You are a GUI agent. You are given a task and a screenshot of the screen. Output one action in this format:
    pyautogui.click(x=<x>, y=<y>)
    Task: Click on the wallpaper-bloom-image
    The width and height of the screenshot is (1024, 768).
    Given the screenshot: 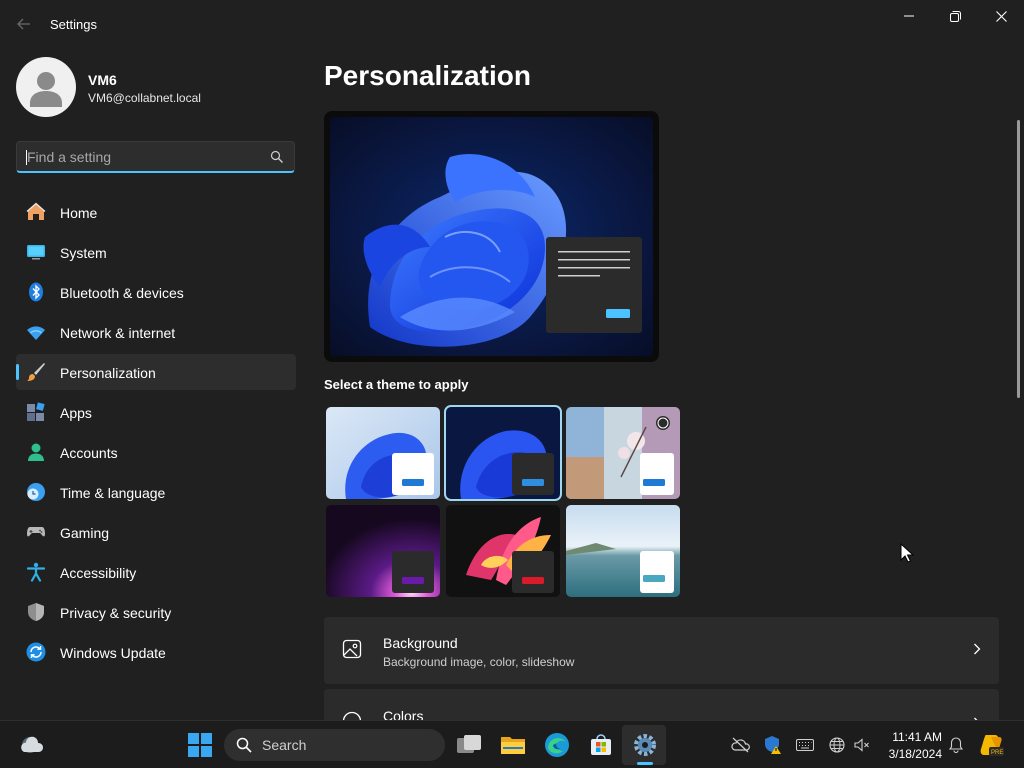 What is the action you would take?
    pyautogui.click(x=491, y=236)
    